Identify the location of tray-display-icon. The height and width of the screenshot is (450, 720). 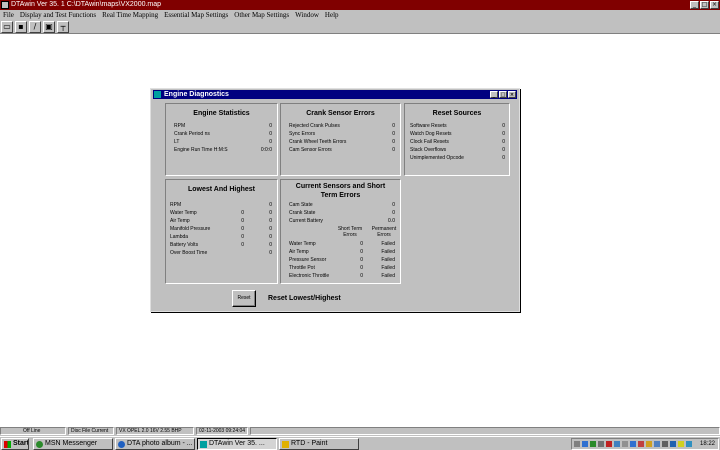
(617, 444).